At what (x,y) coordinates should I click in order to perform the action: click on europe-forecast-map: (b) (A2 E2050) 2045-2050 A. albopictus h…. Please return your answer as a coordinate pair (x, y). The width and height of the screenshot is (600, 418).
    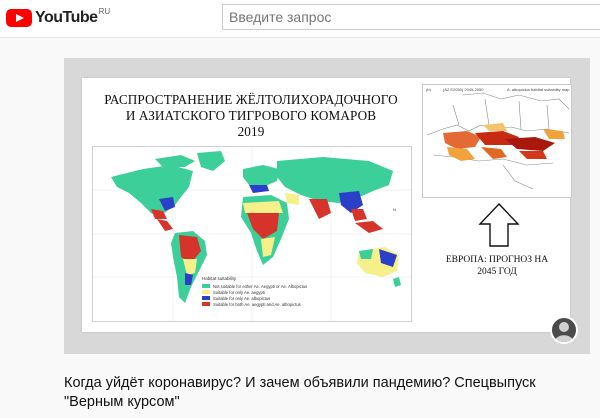
    Looking at the image, I should click on (497, 141).